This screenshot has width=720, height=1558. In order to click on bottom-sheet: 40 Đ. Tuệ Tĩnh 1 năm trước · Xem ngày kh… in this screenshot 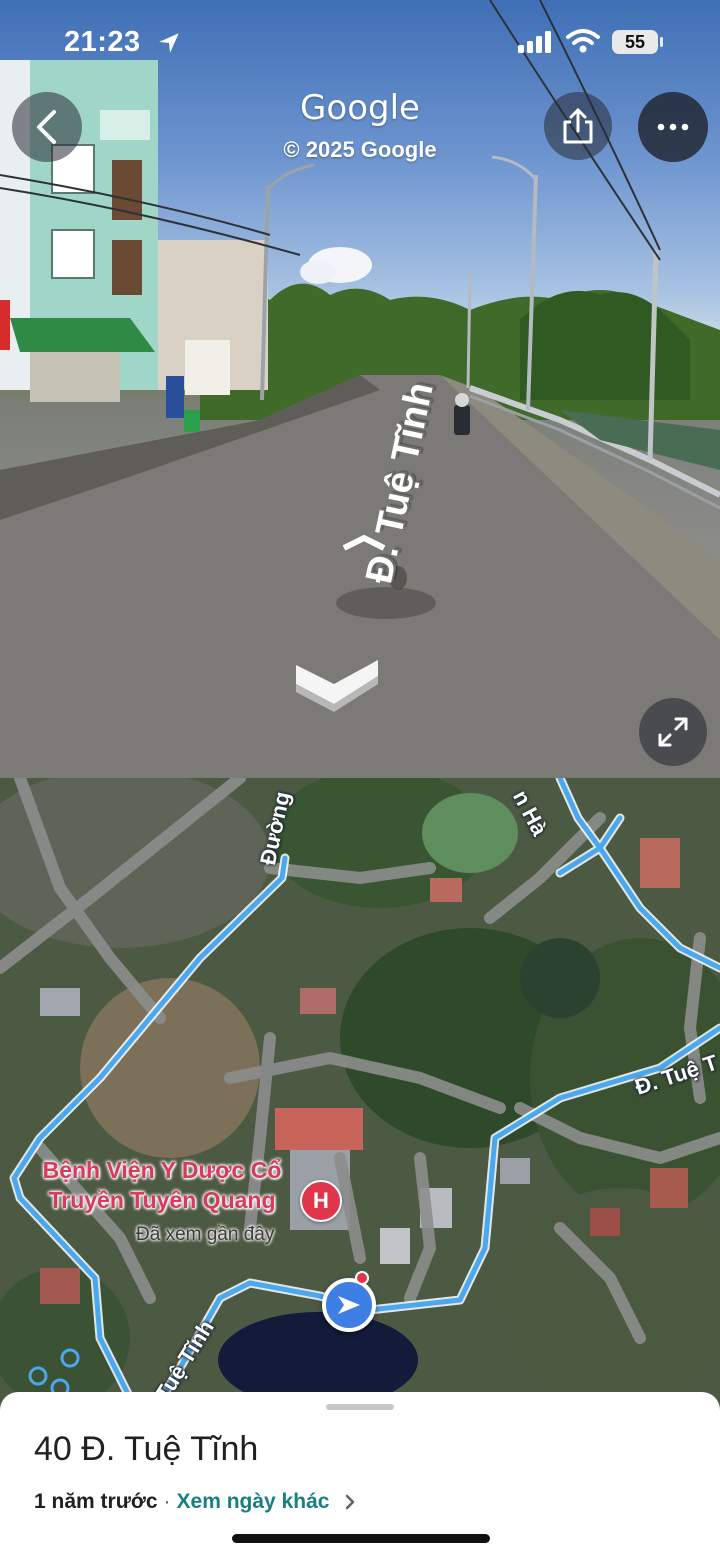, I will do `click(360, 1475)`.